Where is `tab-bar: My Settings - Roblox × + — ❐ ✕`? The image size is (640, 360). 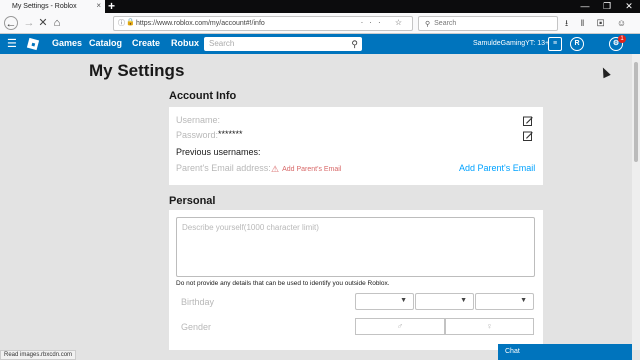 tab-bar: My Settings - Roblox × + — ❐ ✕ is located at coordinates (320, 6).